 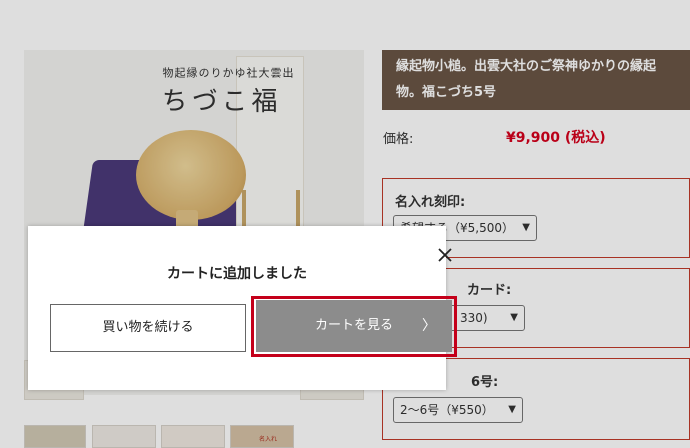 What do you see at coordinates (148, 328) in the screenshot?
I see `continue-shopping-button: 買い物を続ける` at bounding box center [148, 328].